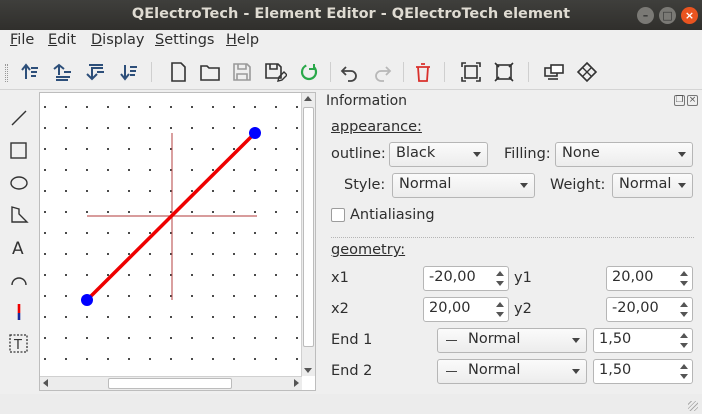 The width and height of the screenshot is (702, 414). What do you see at coordinates (587, 72) in the screenshot?
I see `rotate-icon` at bounding box center [587, 72].